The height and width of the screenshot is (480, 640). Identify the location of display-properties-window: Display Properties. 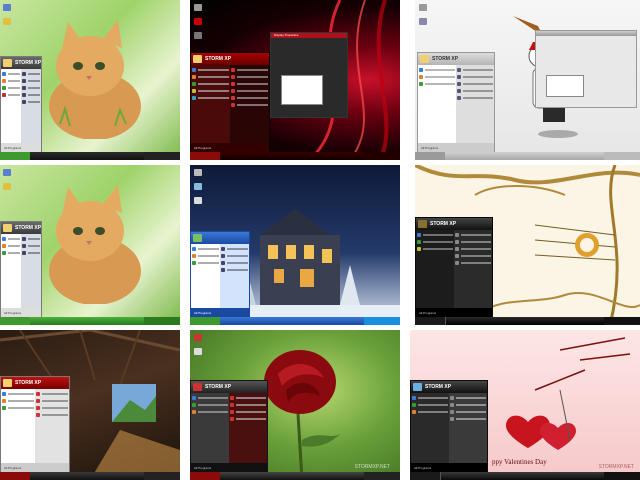
(309, 75).